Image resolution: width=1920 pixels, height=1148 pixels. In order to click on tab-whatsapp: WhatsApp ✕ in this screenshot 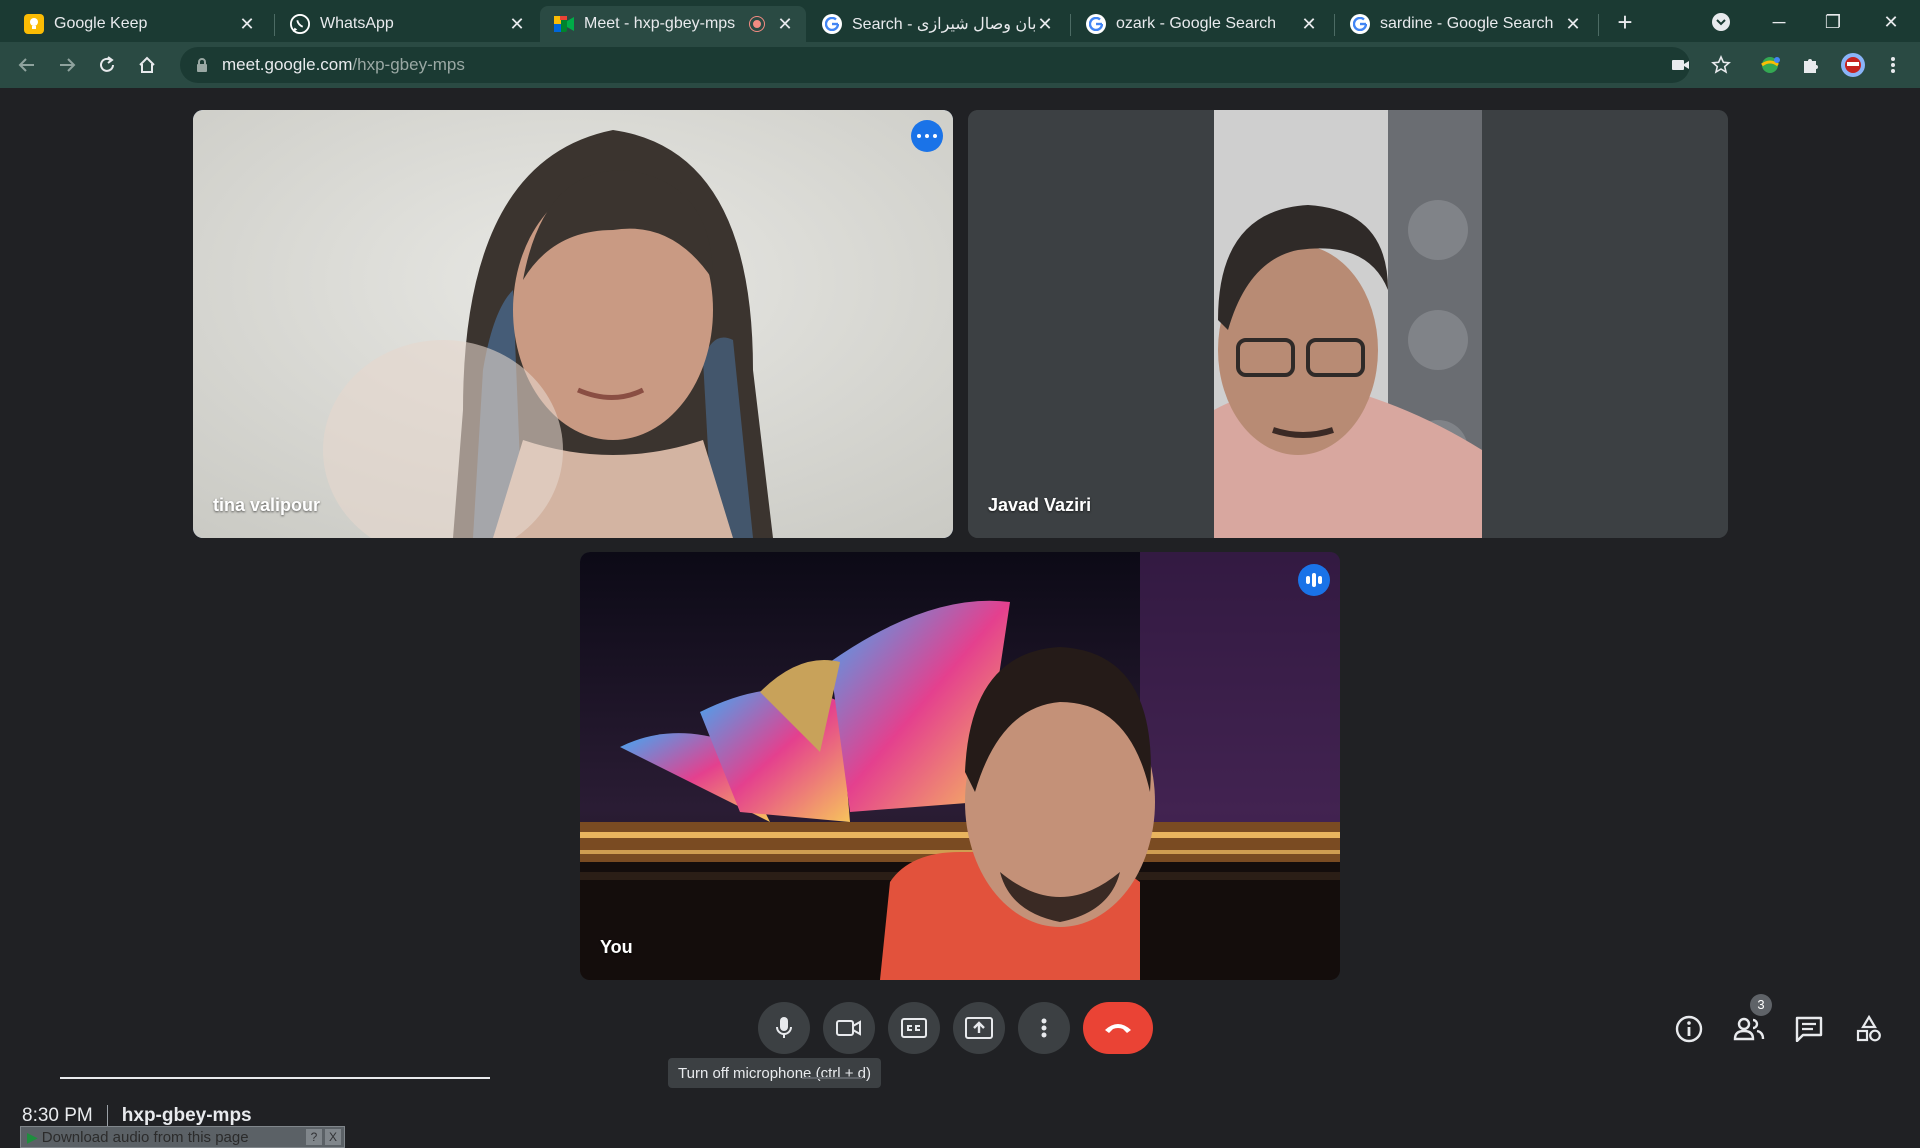, I will do `click(407, 24)`.